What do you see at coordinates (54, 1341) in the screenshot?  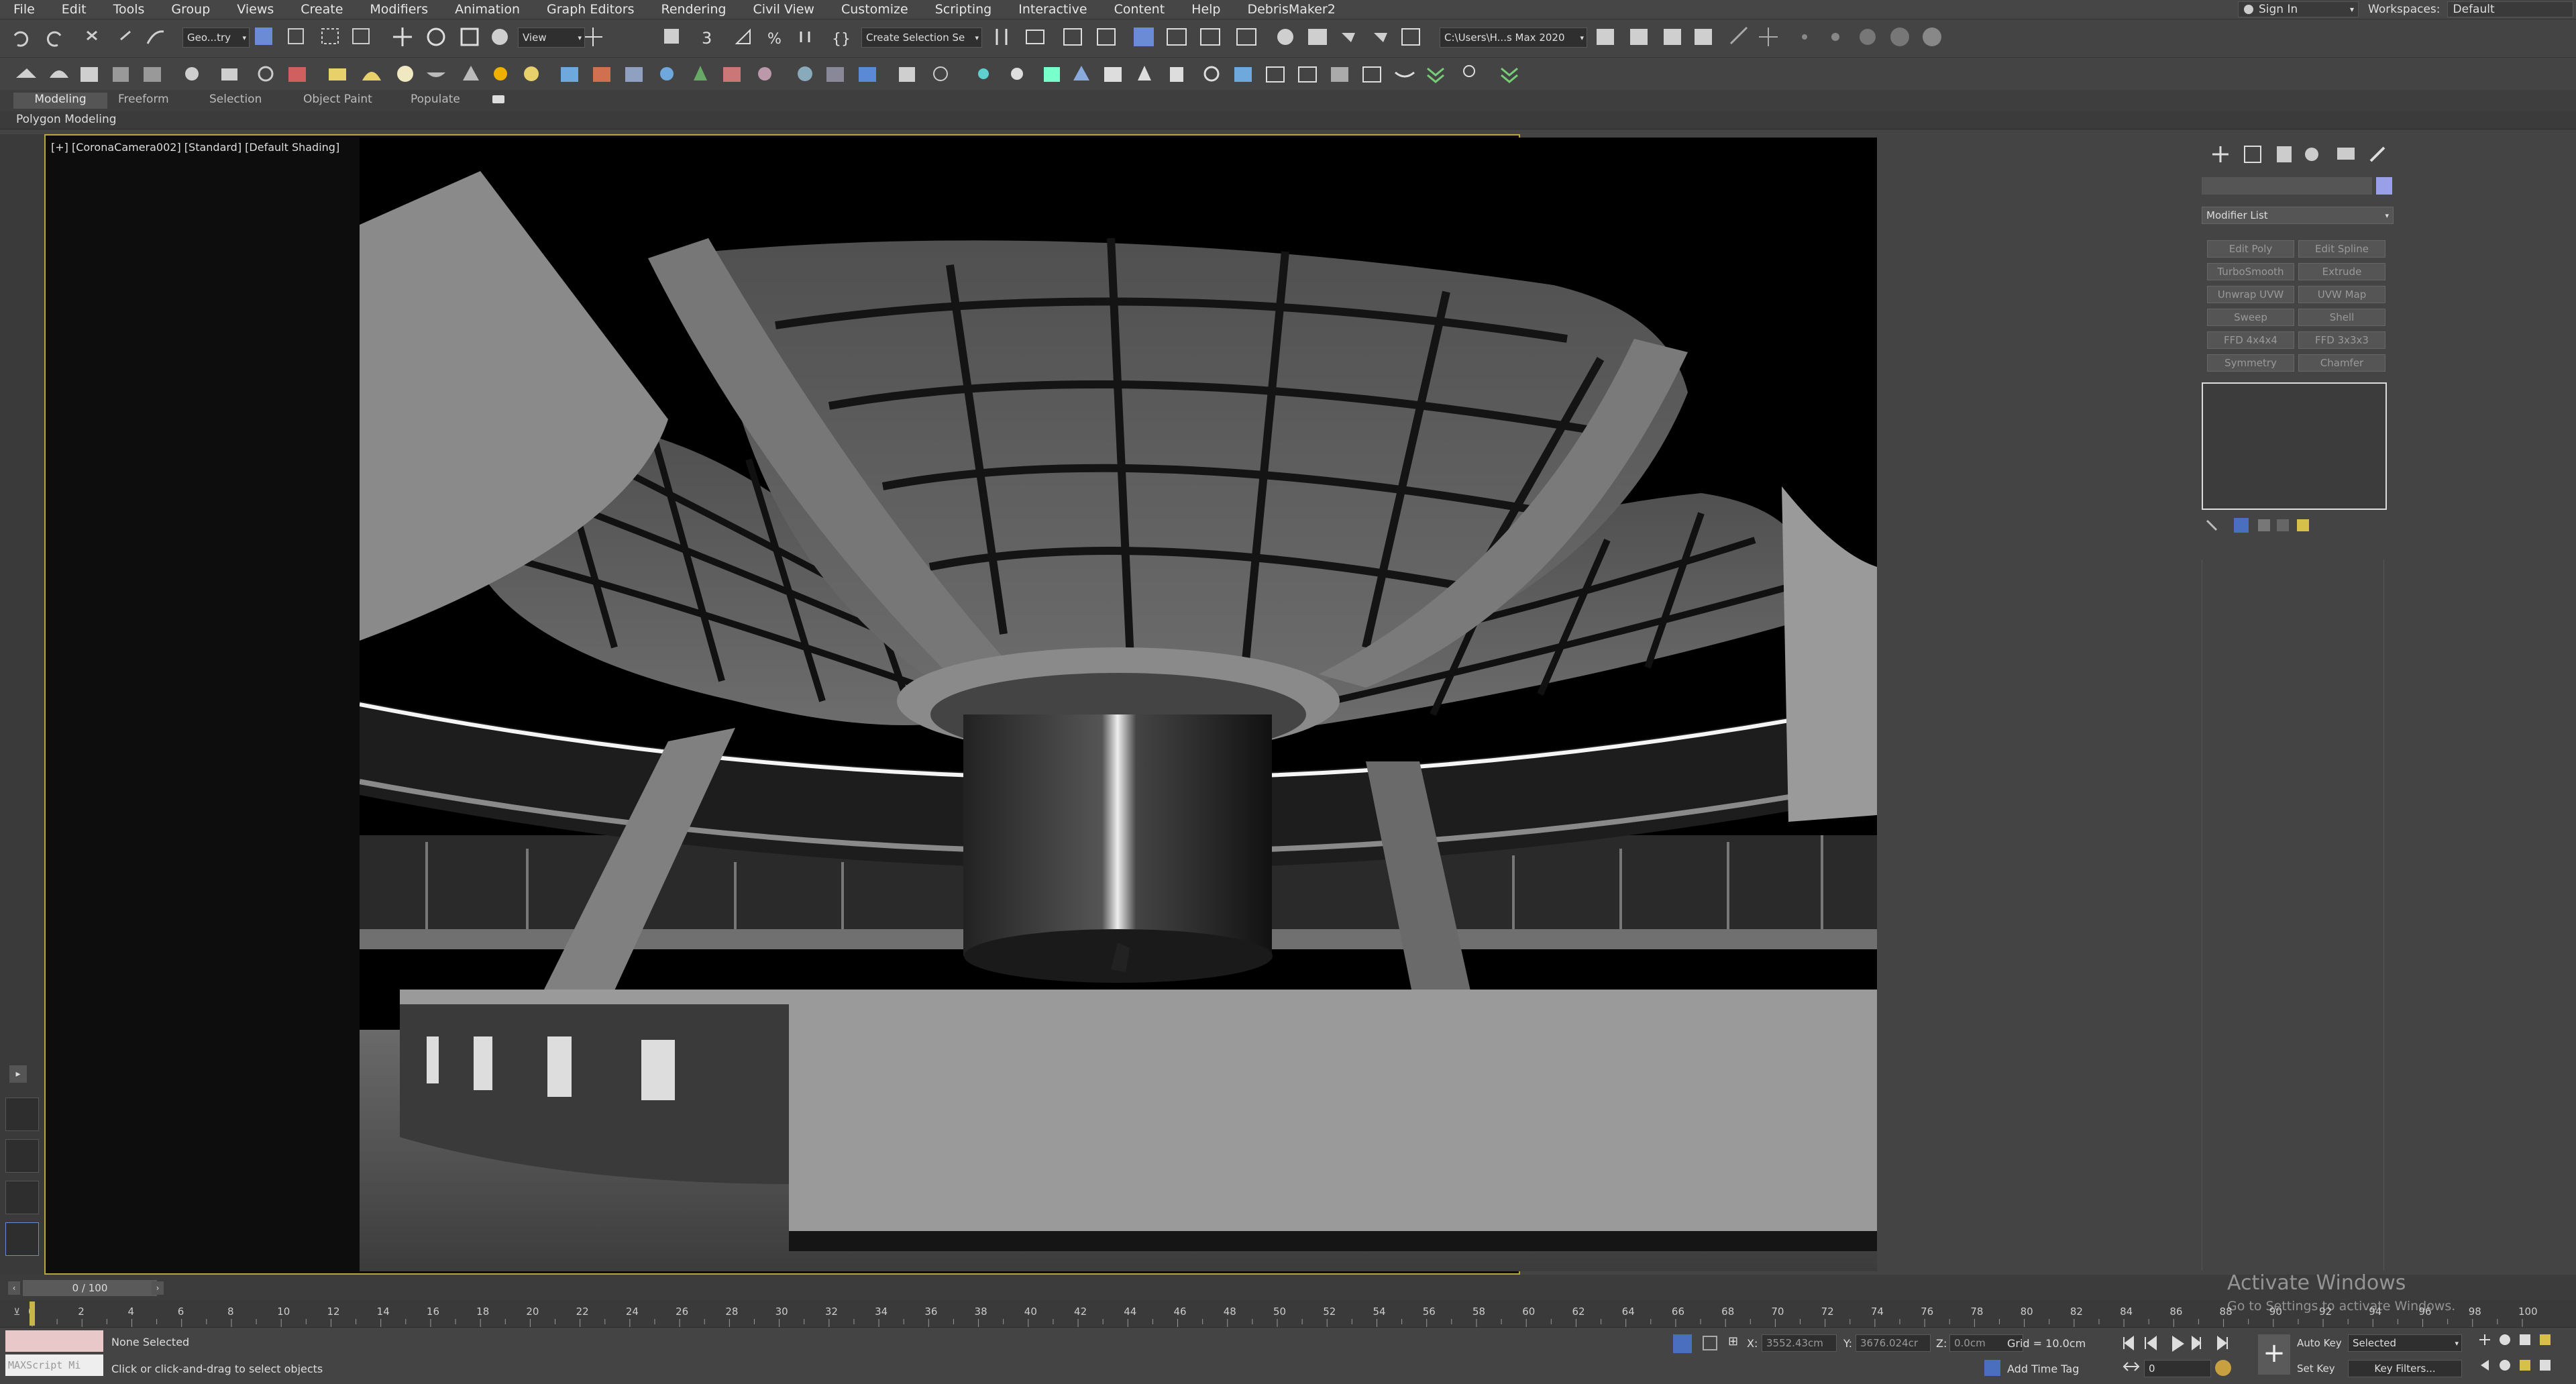 I see `maxscript-listener-pink` at bounding box center [54, 1341].